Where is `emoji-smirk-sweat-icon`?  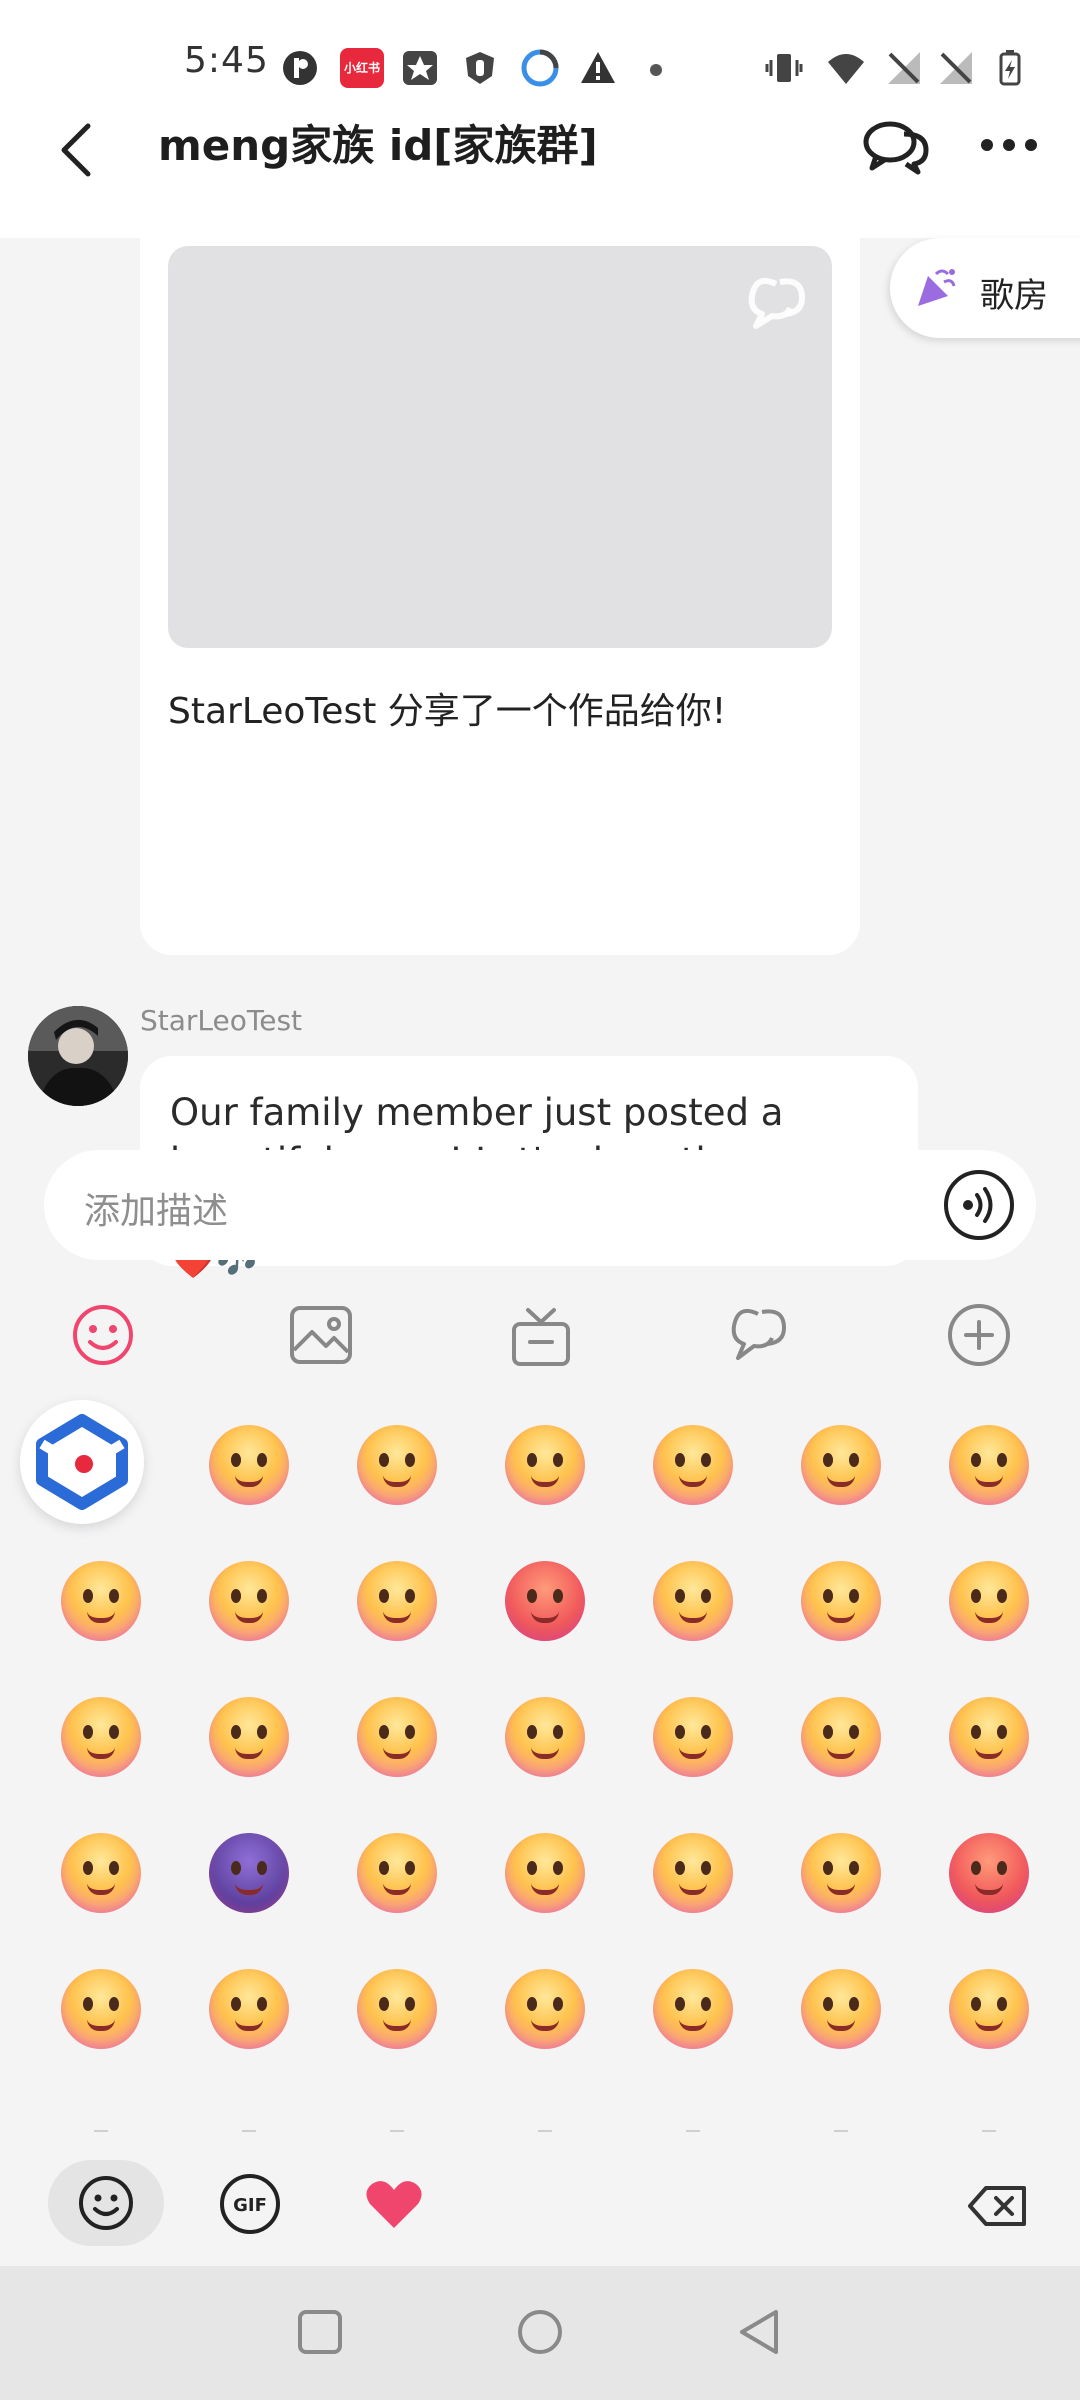
emoji-smirk-sweat-icon is located at coordinates (545, 1465).